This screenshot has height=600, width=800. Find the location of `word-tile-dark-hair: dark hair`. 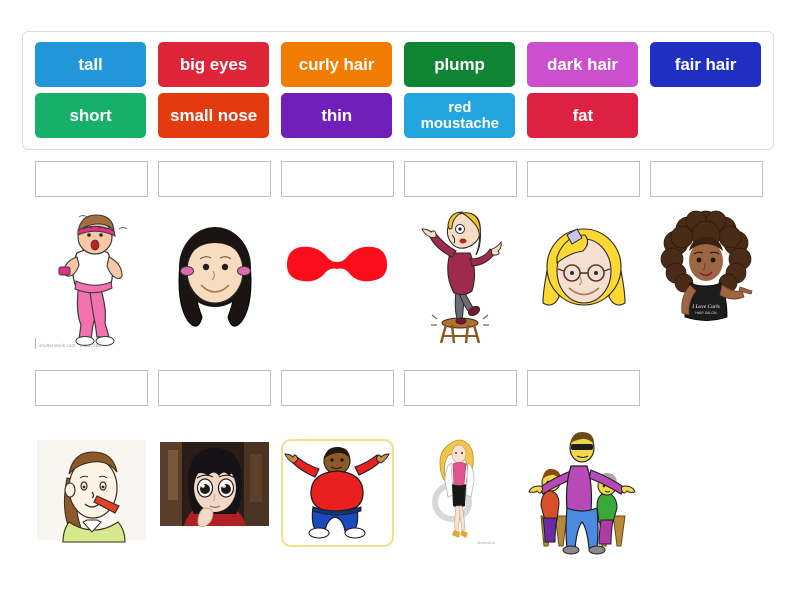

word-tile-dark-hair: dark hair is located at coordinates (582, 64).